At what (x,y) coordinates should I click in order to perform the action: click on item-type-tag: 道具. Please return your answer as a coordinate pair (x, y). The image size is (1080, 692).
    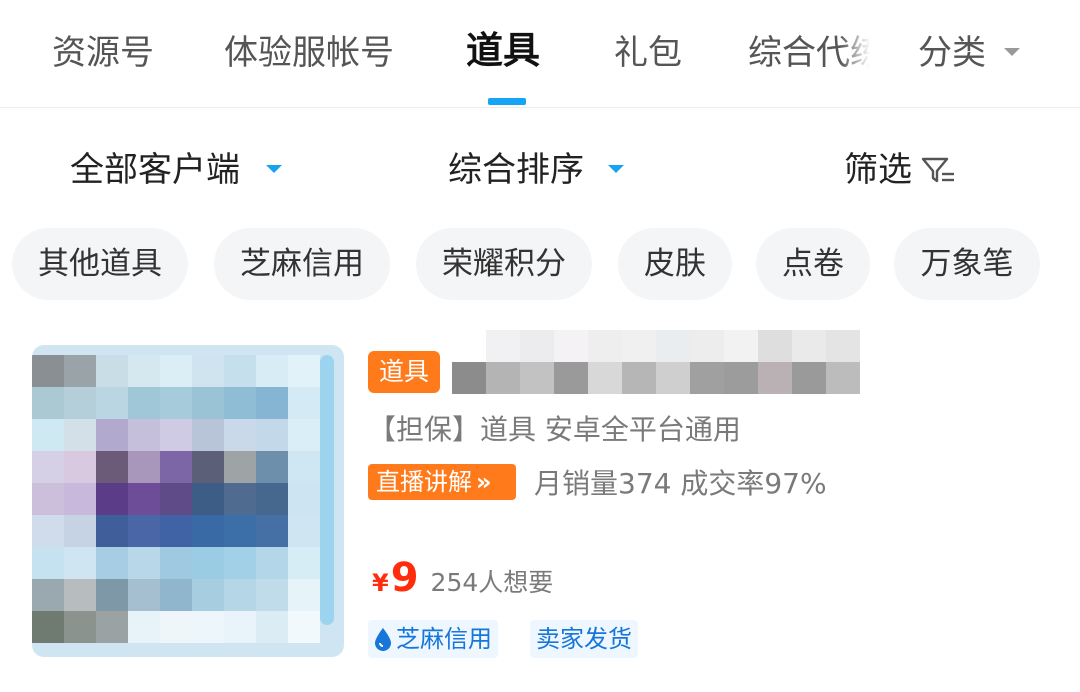
    Looking at the image, I should click on (404, 372).